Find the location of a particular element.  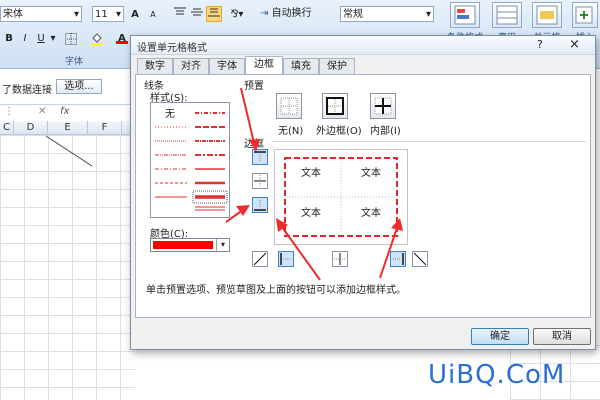

arrow-to-top-border is located at coordinates (247, 115).